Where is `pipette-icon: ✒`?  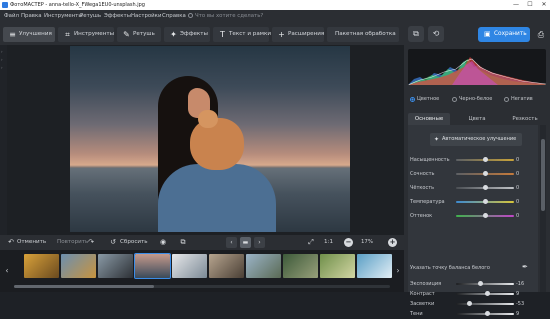
pipette-icon: ✒ is located at coordinates (526, 267).